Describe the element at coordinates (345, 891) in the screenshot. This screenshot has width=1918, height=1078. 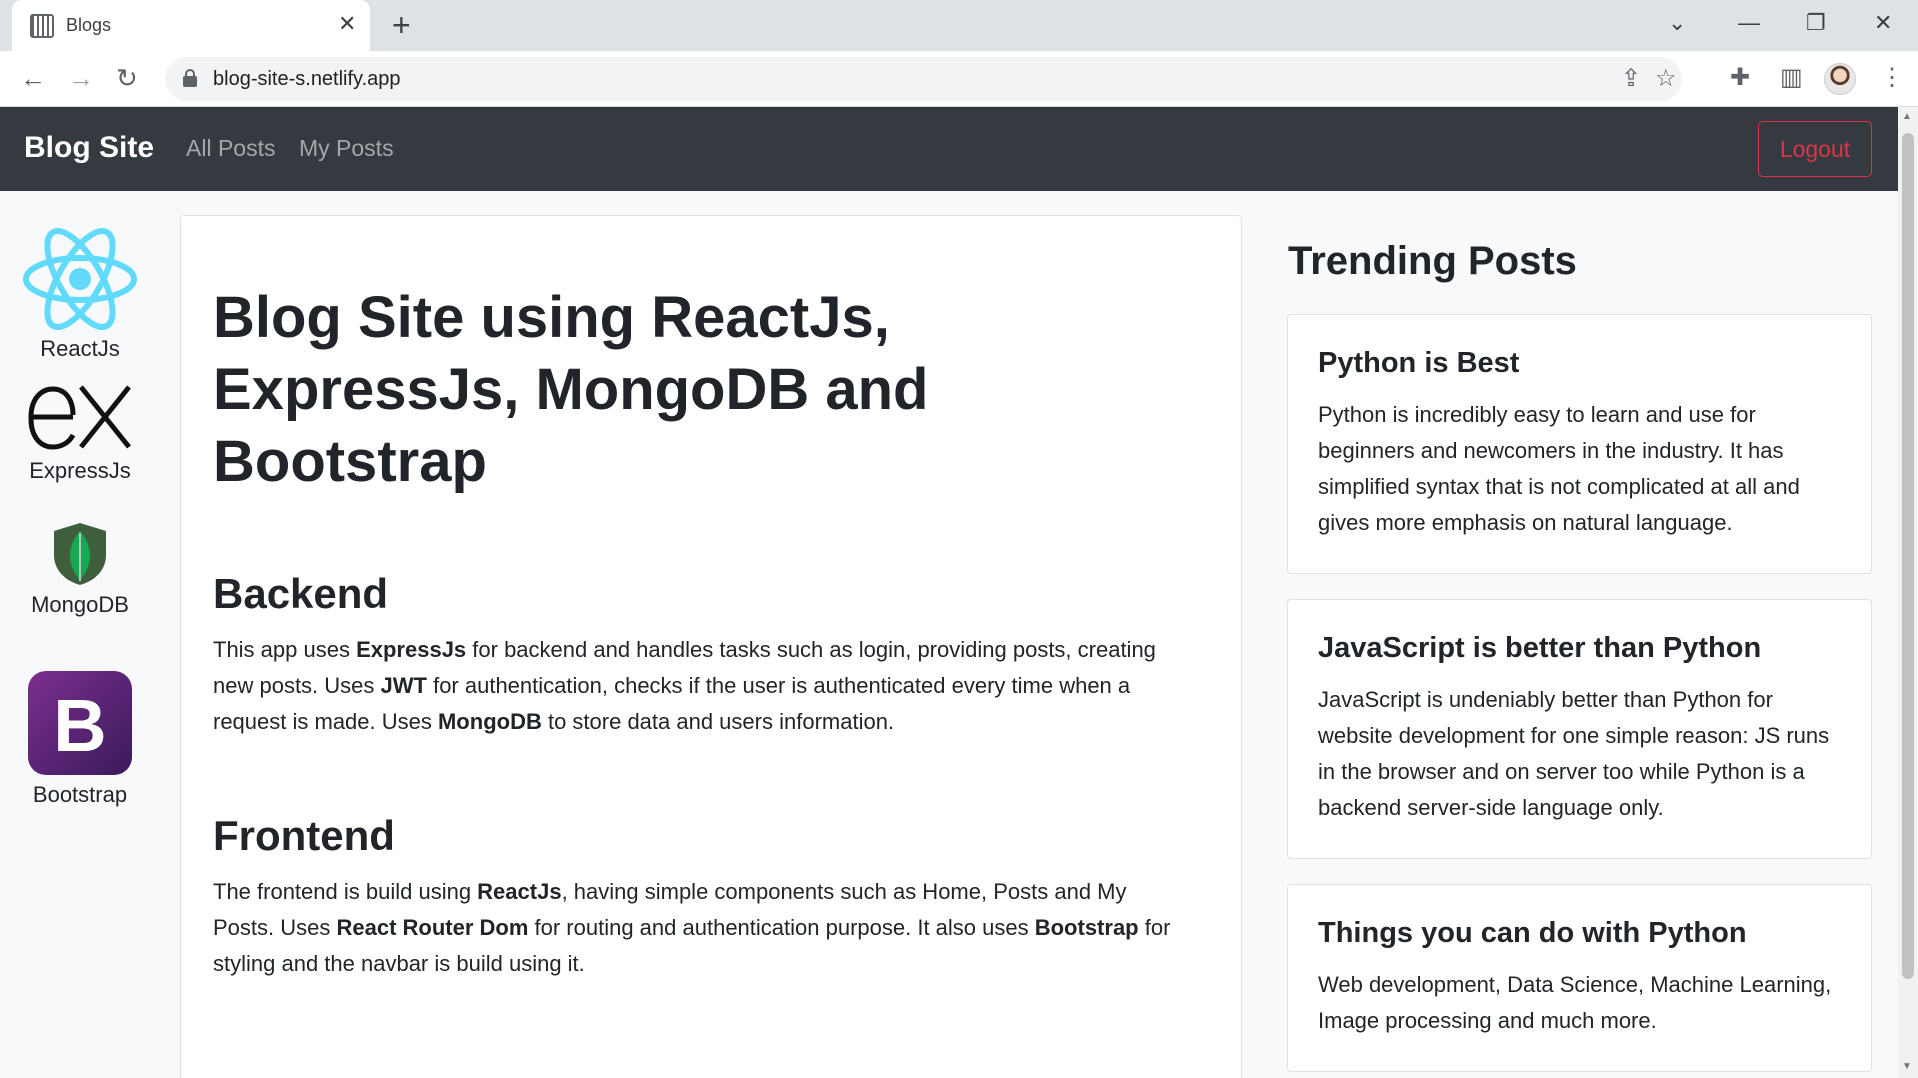
I see `text-run: The frontend is build using` at that location.